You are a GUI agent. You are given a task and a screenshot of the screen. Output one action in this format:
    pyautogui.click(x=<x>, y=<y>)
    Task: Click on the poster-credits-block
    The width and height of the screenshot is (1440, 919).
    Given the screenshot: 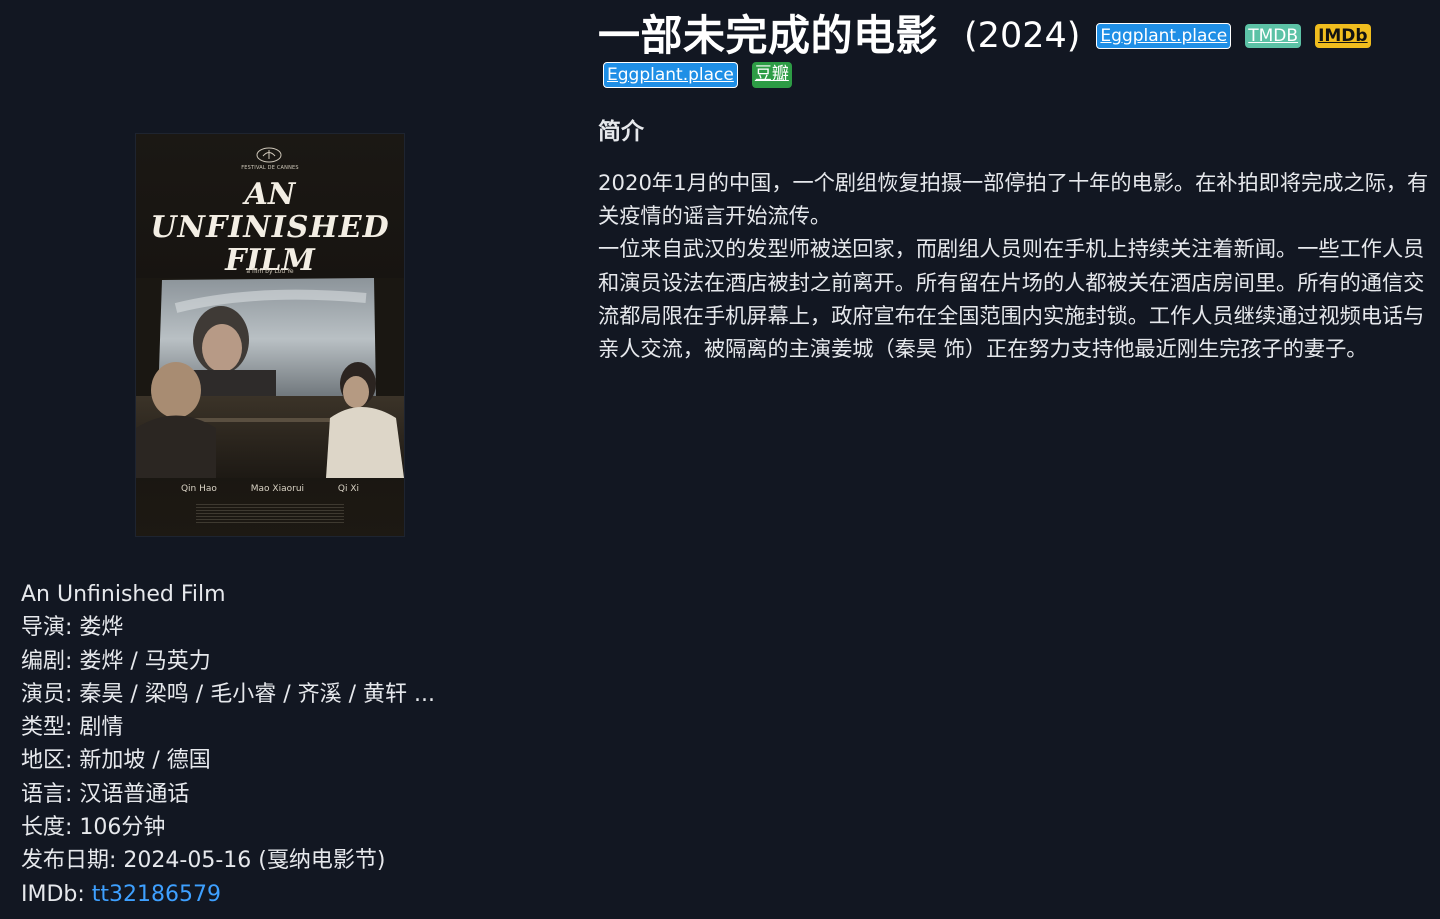 What is the action you would take?
    pyautogui.click(x=270, y=514)
    